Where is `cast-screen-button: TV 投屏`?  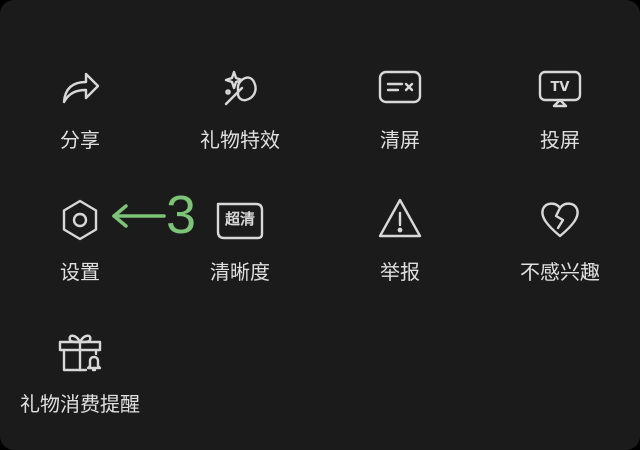
cast-screen-button: TV 投屏 is located at coordinates (560, 114).